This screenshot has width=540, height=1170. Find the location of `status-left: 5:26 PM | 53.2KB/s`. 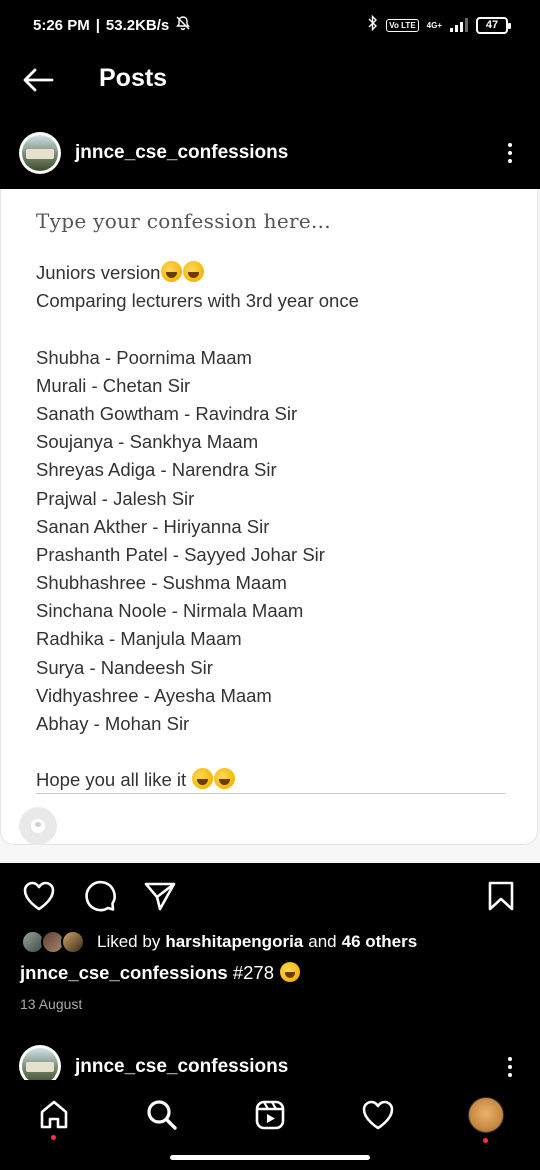

status-left: 5:26 PM | 53.2KB/s is located at coordinates (112, 25).